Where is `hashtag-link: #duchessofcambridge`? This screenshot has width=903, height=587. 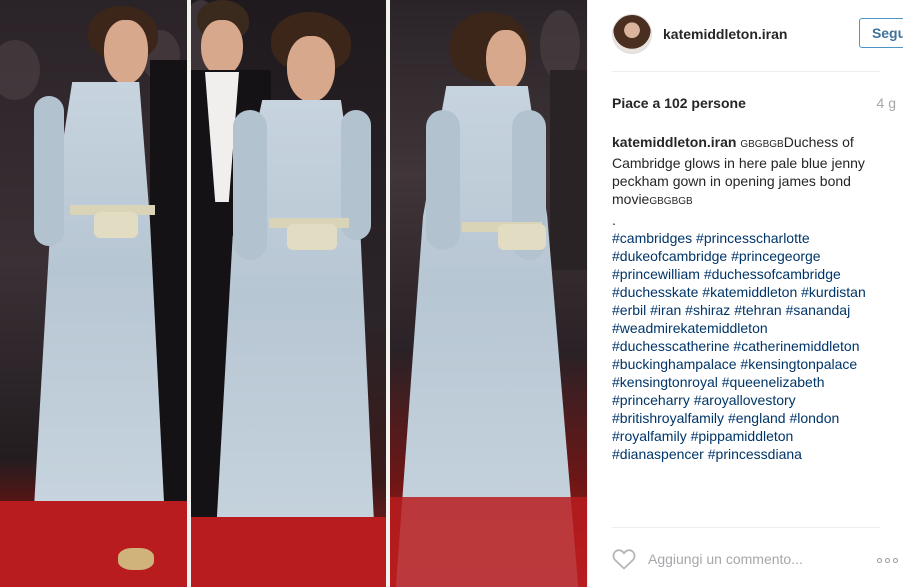 hashtag-link: #duchessofcambridge is located at coordinates (772, 274).